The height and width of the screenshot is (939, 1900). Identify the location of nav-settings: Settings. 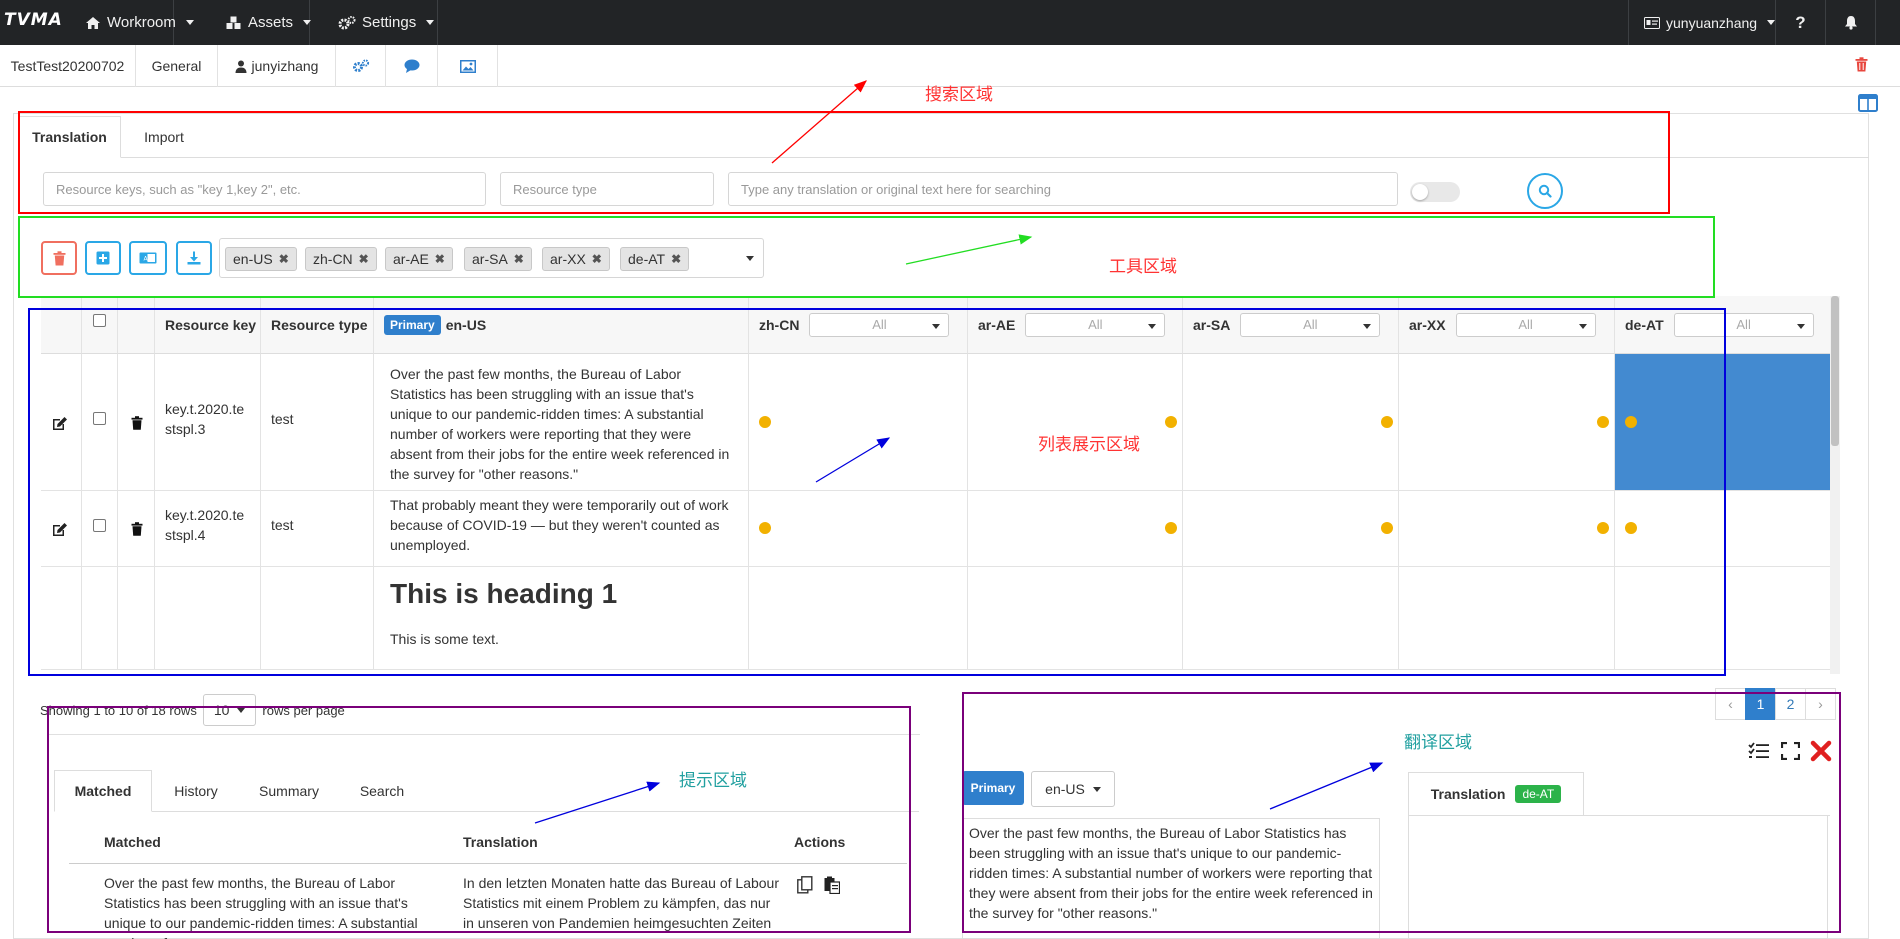
(382, 22).